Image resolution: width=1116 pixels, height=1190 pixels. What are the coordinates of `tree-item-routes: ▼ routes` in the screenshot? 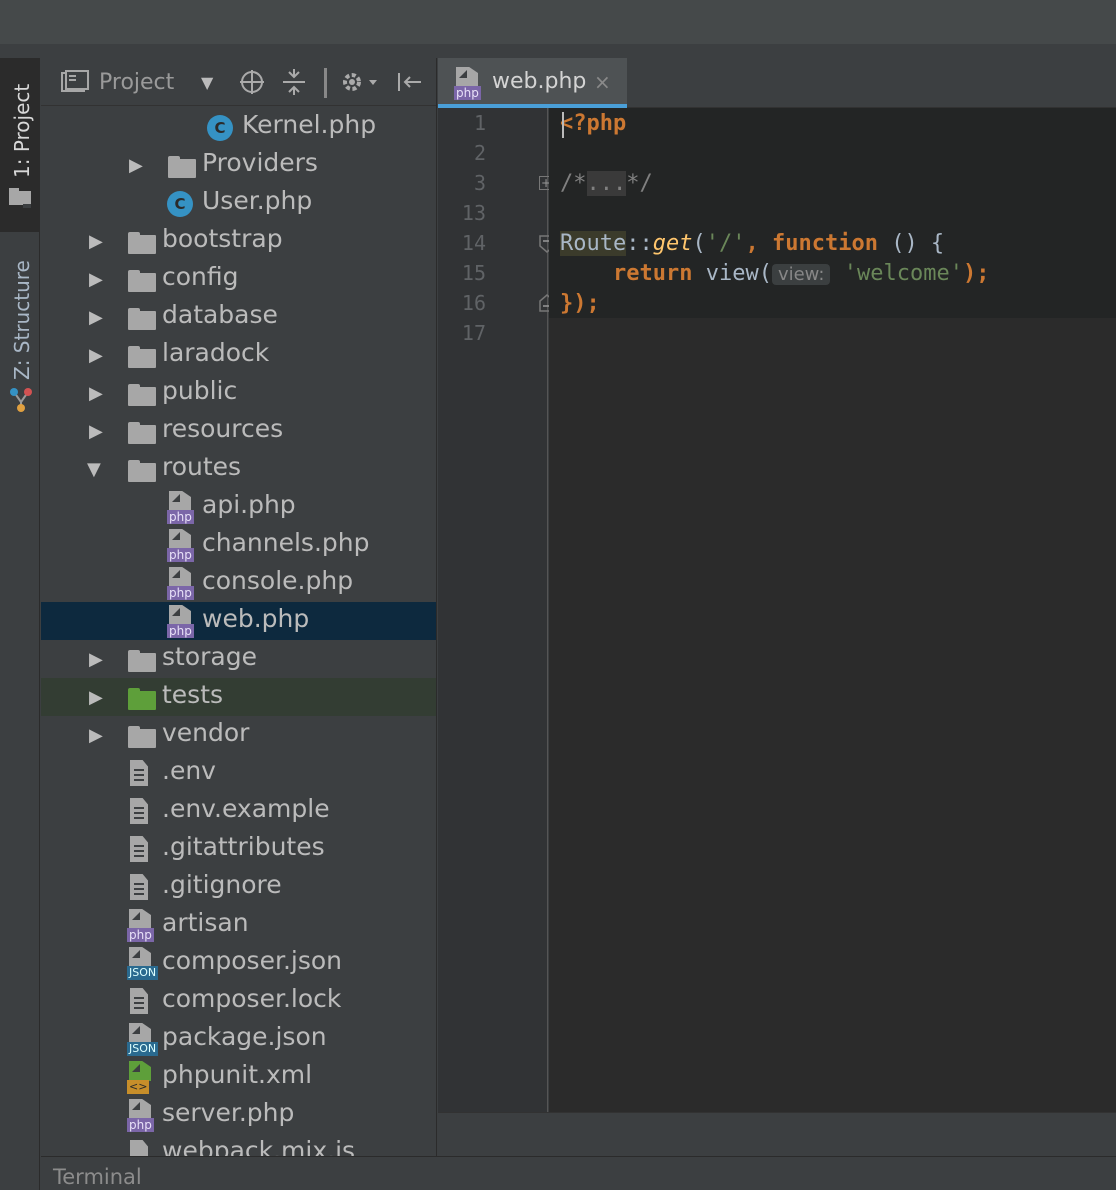 It's located at (238, 469).